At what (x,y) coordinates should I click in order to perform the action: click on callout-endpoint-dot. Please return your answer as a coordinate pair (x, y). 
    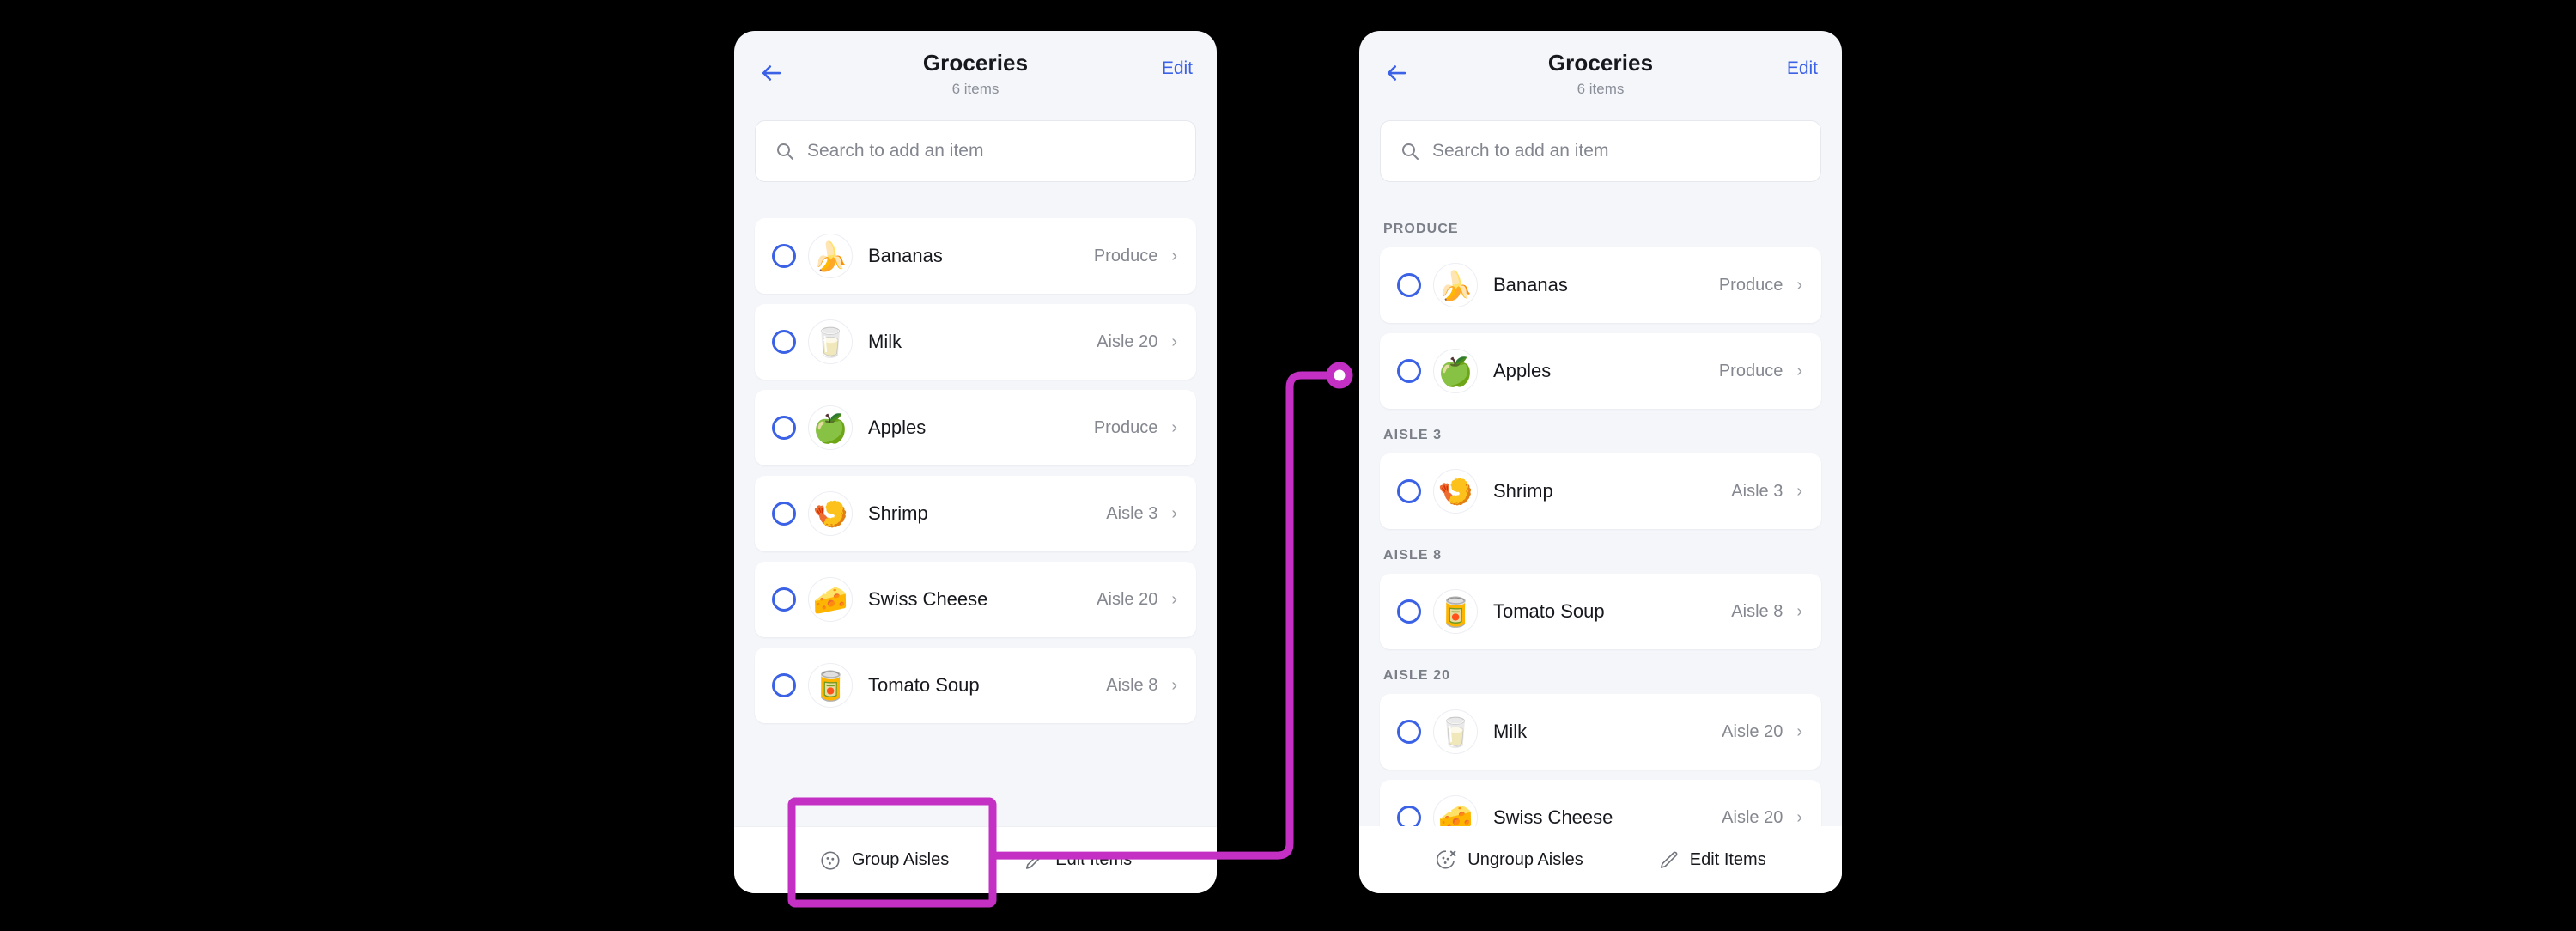
    Looking at the image, I should click on (1339, 375).